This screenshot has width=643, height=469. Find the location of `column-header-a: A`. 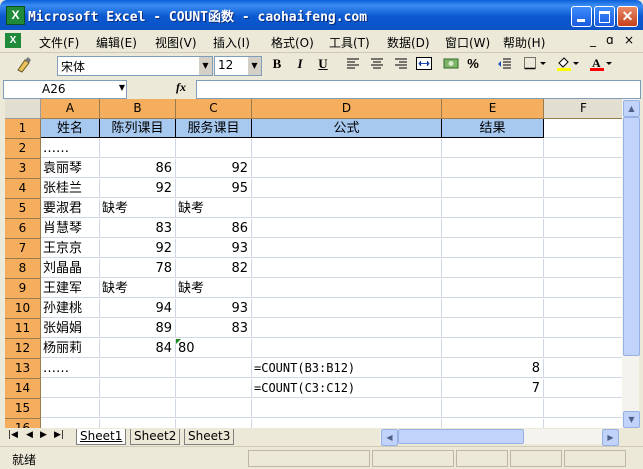

column-header-a: A is located at coordinates (70, 109).